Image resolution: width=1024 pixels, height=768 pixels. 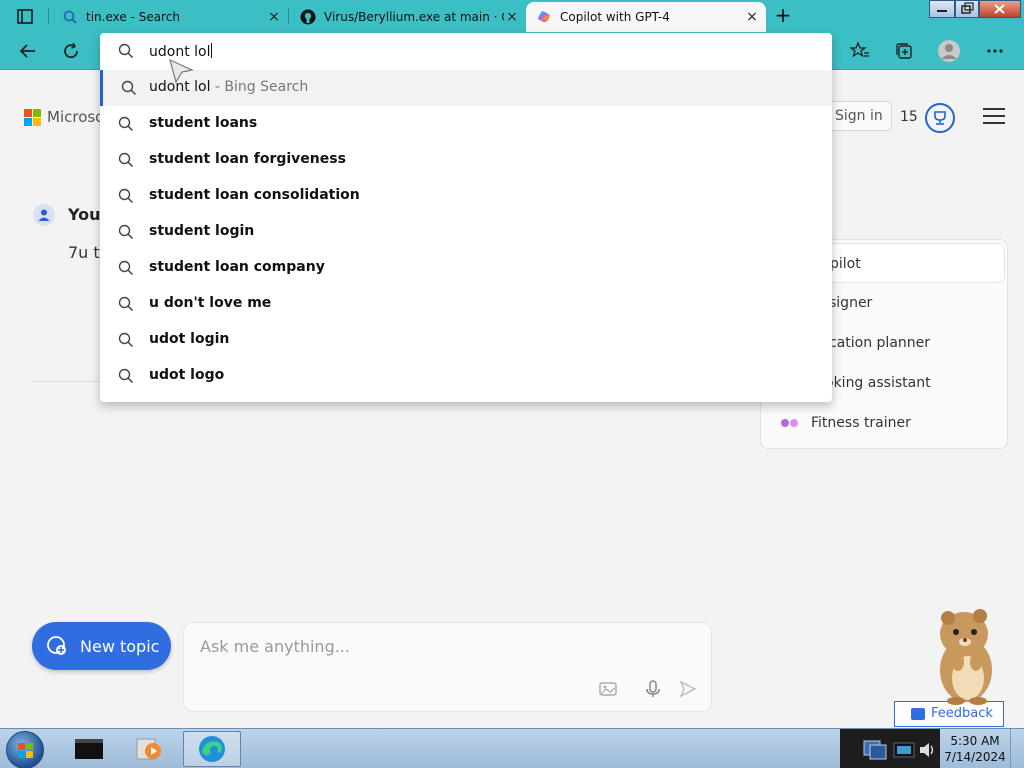 I want to click on back-arrow-icon, so click(x=27, y=51).